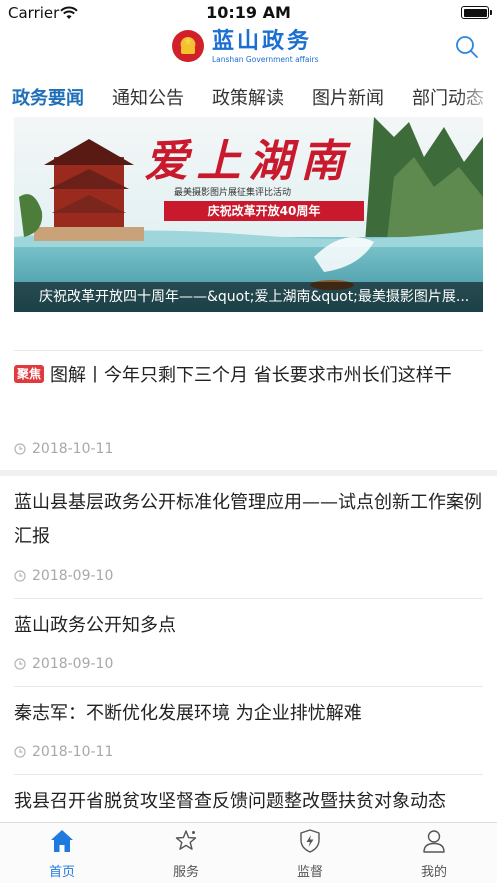 This screenshot has height=883, width=497. I want to click on tabbar-mine: 我的, so click(434, 853).